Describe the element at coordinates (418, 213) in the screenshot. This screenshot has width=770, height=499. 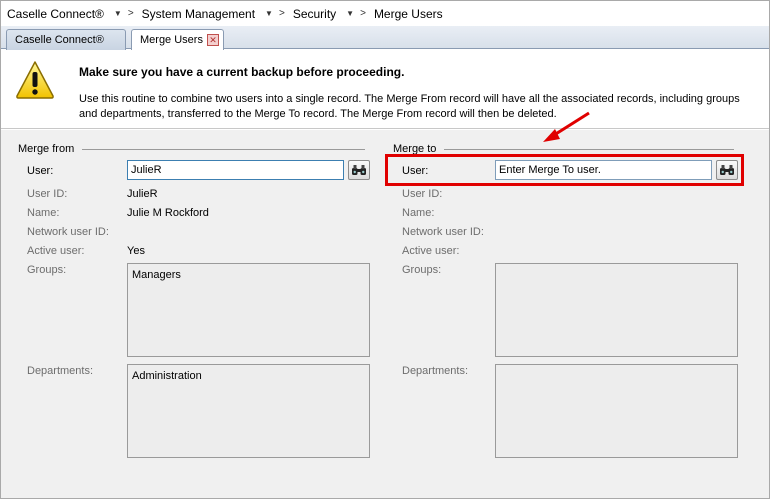
I see `merge-to-name-label: Name:` at that location.